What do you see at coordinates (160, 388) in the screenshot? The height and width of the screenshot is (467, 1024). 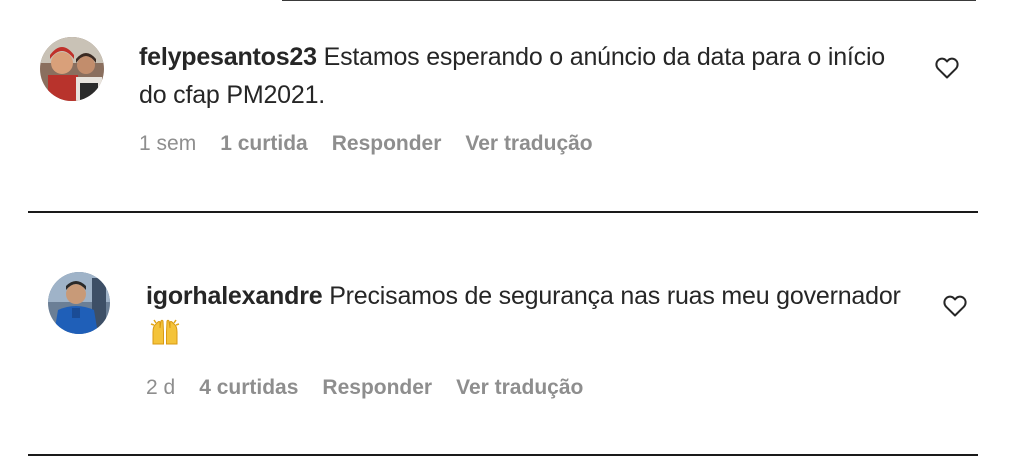 I see `comment-time: 2 d` at bounding box center [160, 388].